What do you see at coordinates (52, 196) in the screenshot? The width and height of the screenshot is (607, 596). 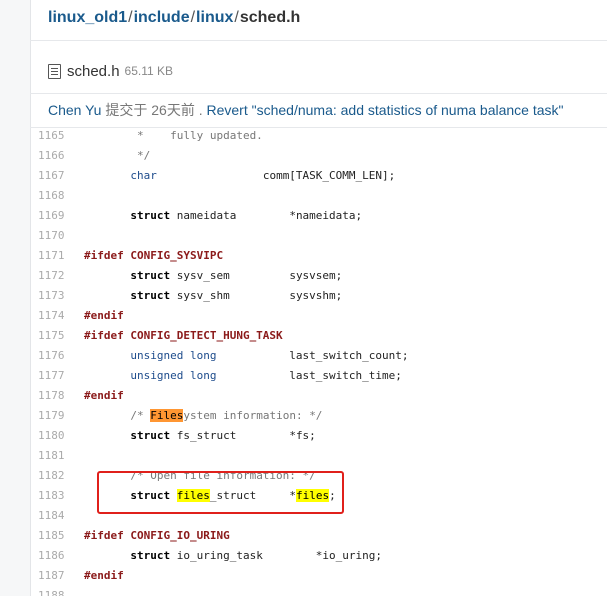 I see `line-number: 1168` at bounding box center [52, 196].